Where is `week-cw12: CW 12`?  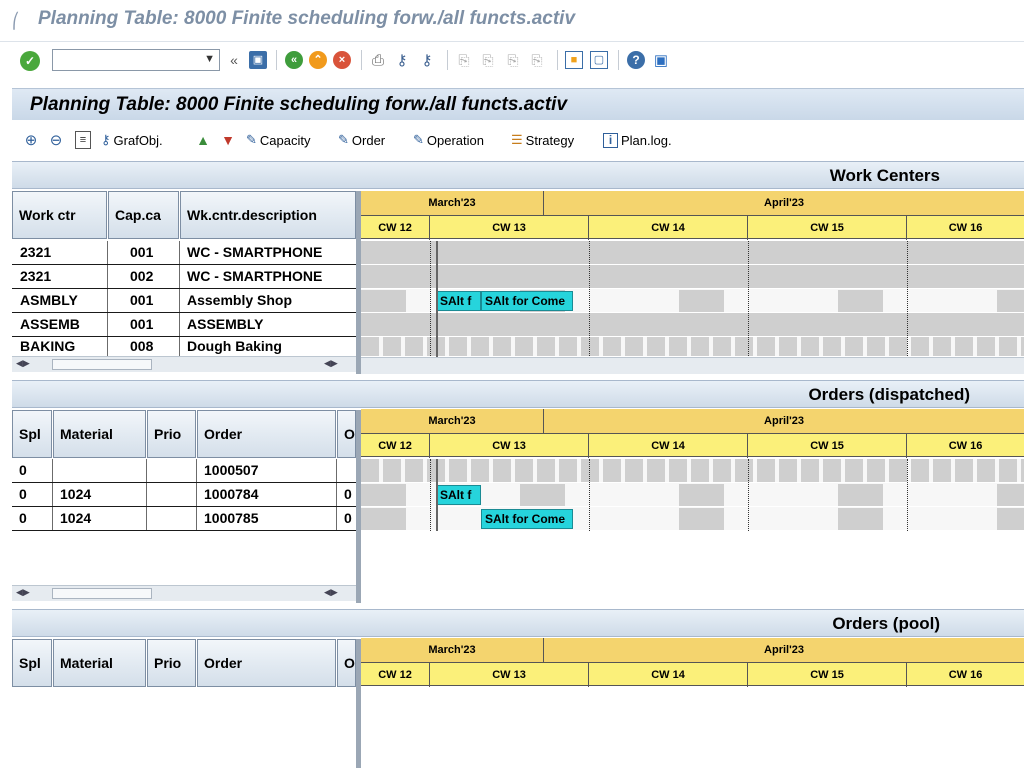 week-cw12: CW 12 is located at coordinates (395, 446).